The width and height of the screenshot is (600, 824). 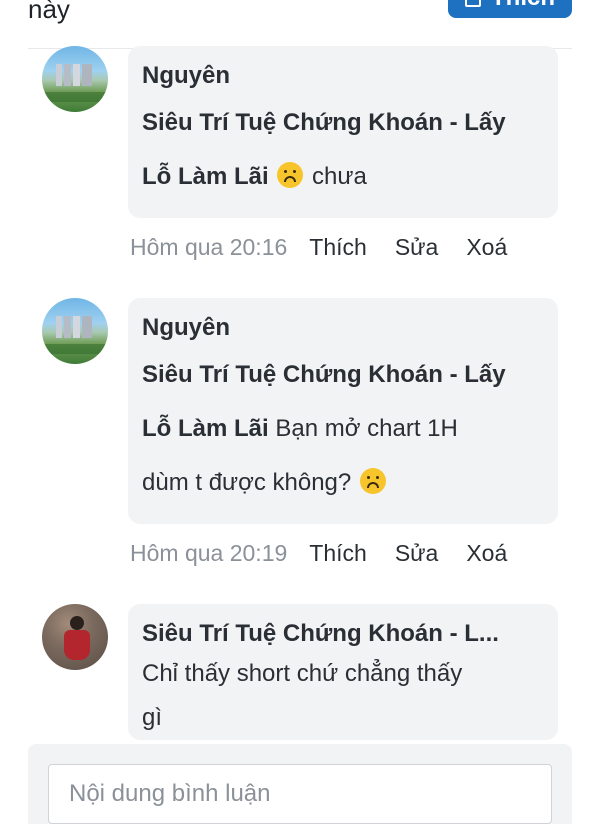 I want to click on comment-text: chưa, so click(x=339, y=176).